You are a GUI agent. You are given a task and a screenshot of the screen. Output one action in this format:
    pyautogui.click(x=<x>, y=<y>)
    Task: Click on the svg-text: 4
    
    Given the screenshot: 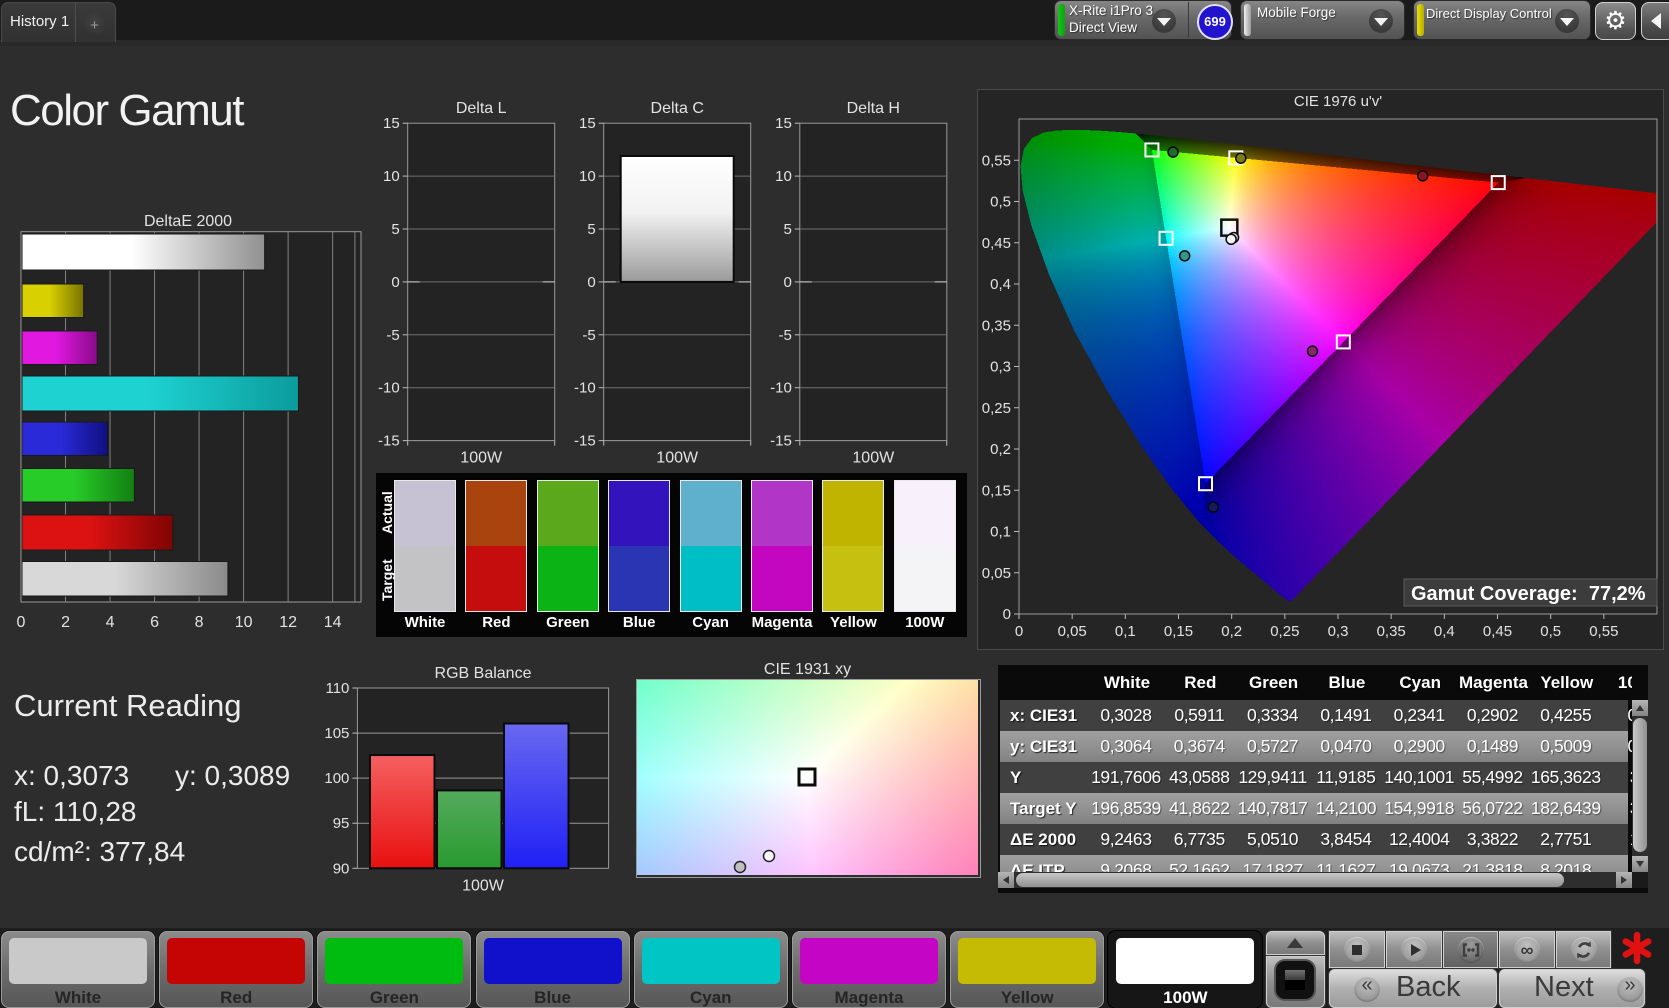 What is the action you would take?
    pyautogui.click(x=110, y=622)
    